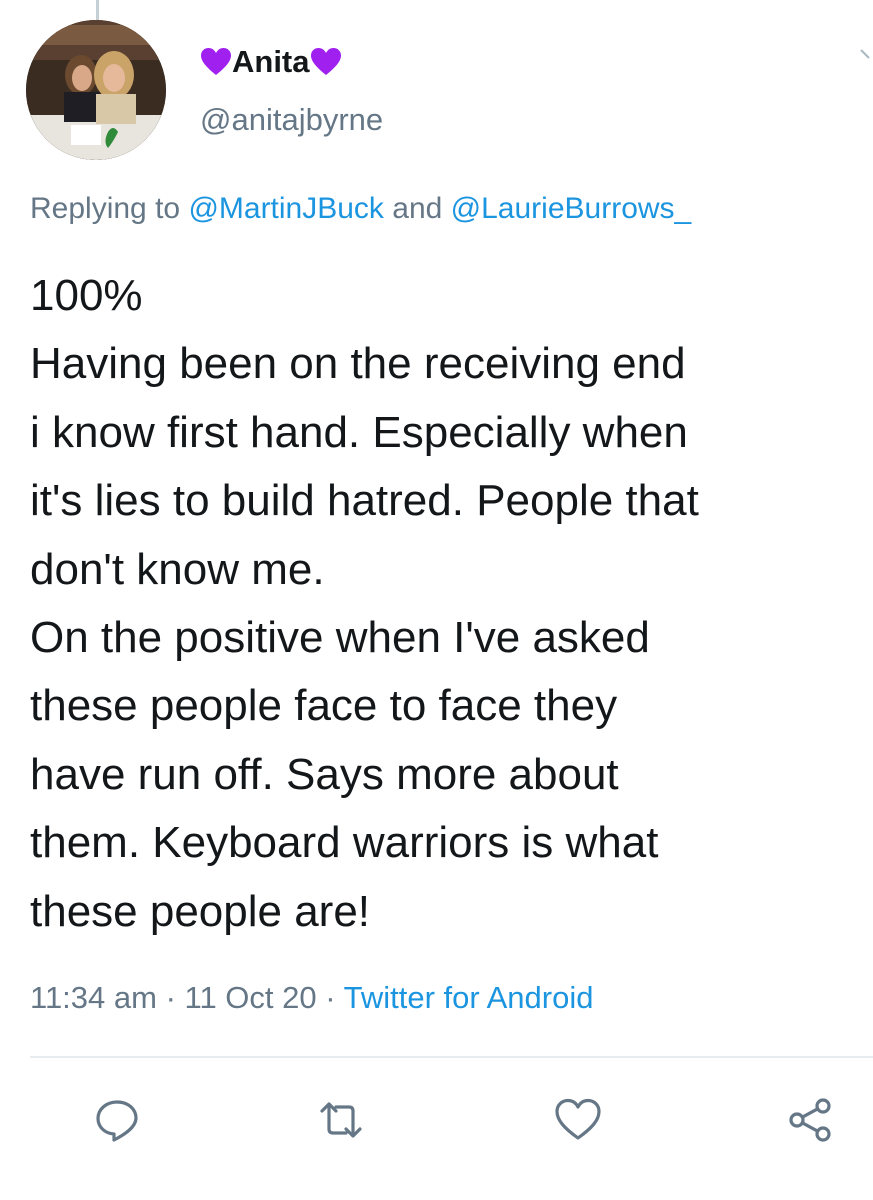  I want to click on replying-joiner: and, so click(417, 208).